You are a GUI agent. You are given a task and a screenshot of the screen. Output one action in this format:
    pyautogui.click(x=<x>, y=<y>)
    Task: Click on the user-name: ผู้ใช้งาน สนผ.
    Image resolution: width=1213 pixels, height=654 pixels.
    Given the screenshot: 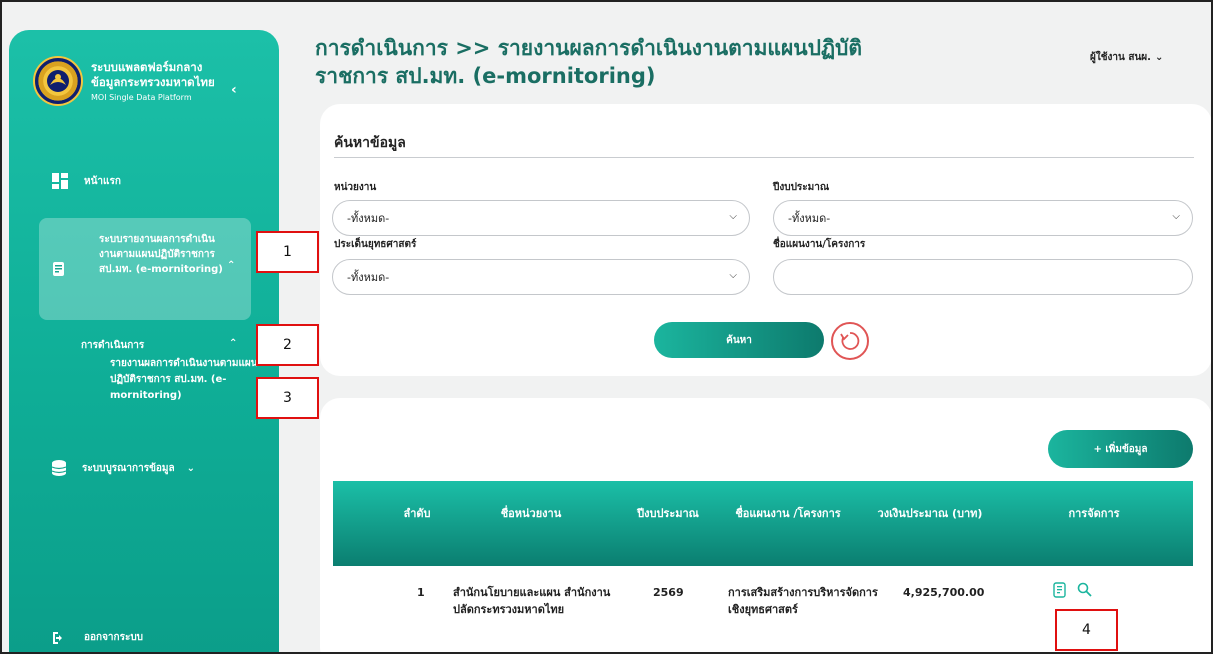 What is the action you would take?
    pyautogui.click(x=1120, y=57)
    